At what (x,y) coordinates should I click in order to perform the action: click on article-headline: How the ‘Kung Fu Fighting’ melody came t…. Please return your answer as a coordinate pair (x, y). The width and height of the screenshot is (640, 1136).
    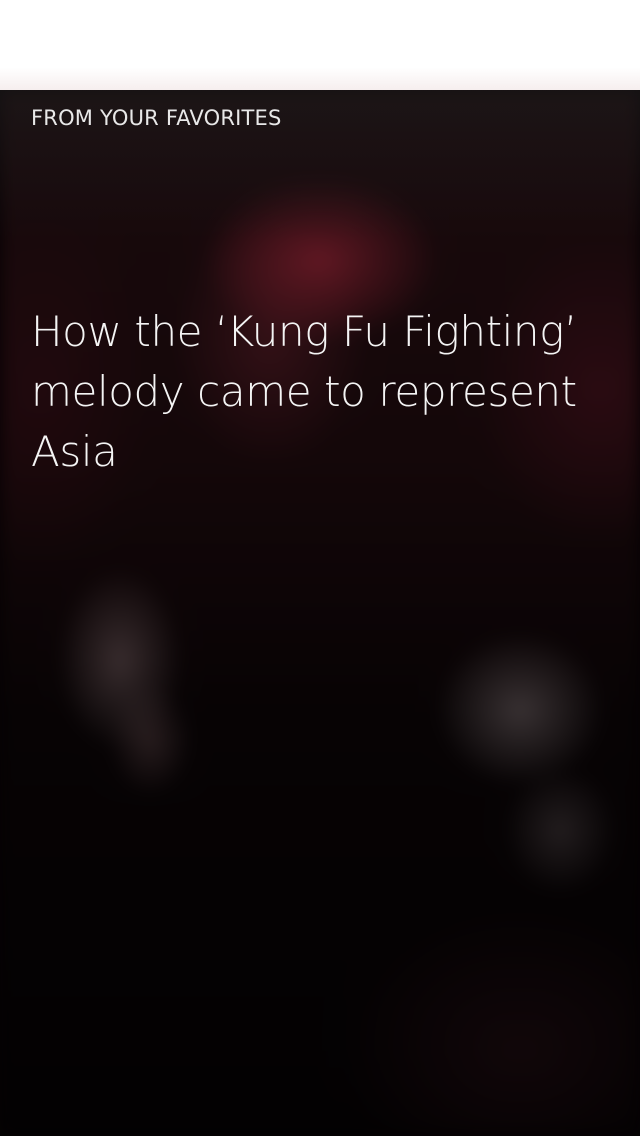
    Looking at the image, I should click on (321, 392).